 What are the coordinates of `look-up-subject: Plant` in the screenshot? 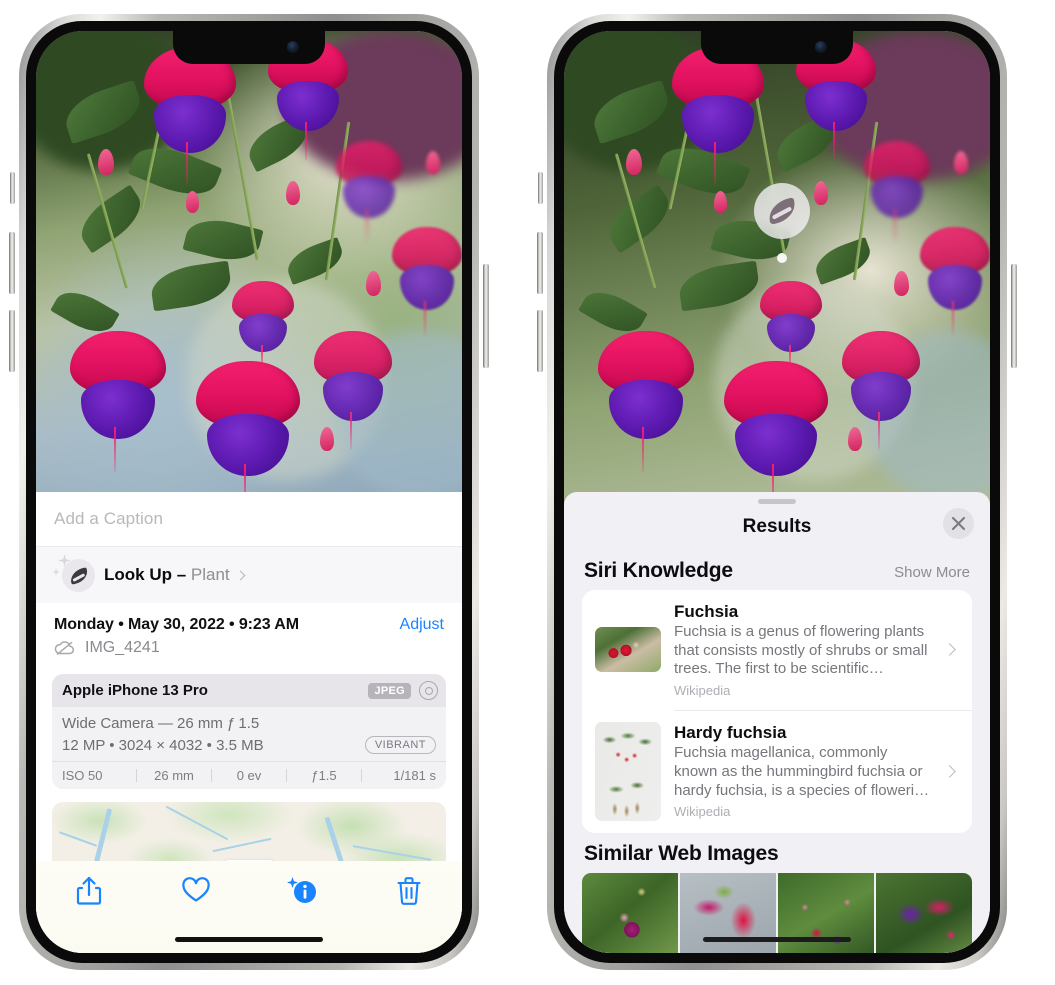 It's located at (210, 574).